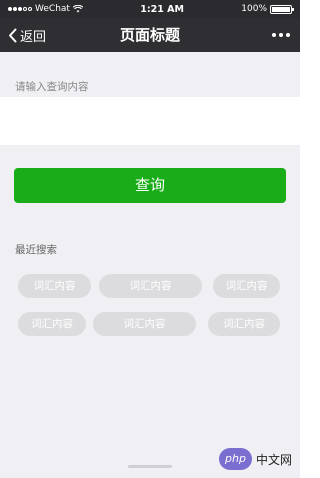 The image size is (320, 478). I want to click on navigation-bar: 返回 页面标题, so click(150, 35).